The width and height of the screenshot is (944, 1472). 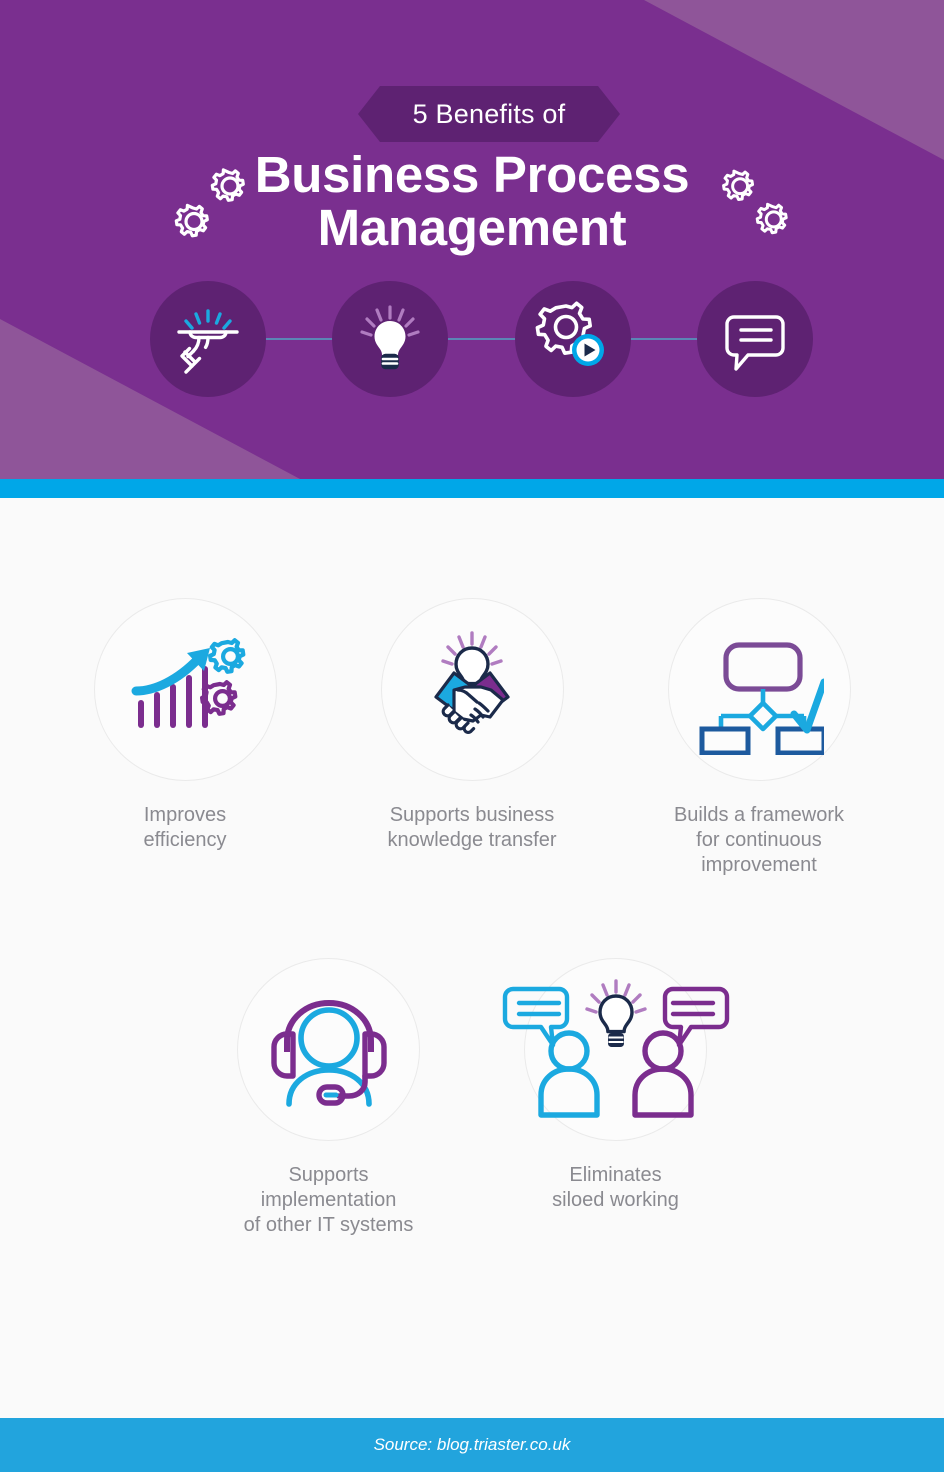 I want to click on gear-play-icon, so click(x=569, y=333).